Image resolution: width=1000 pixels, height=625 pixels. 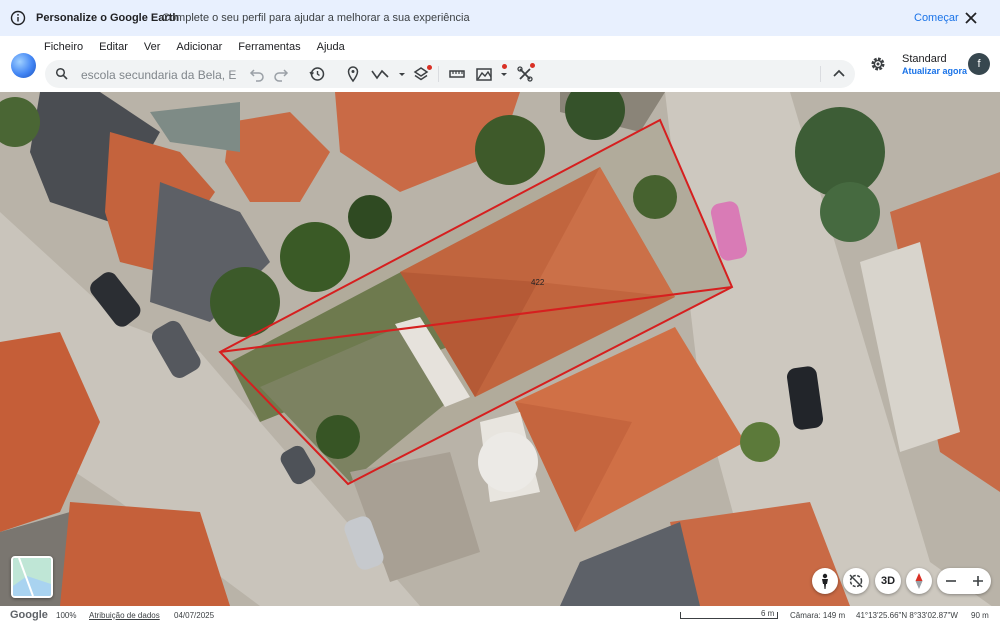 What do you see at coordinates (199, 47) in the screenshot?
I see `menu-add: Adicionar` at bounding box center [199, 47].